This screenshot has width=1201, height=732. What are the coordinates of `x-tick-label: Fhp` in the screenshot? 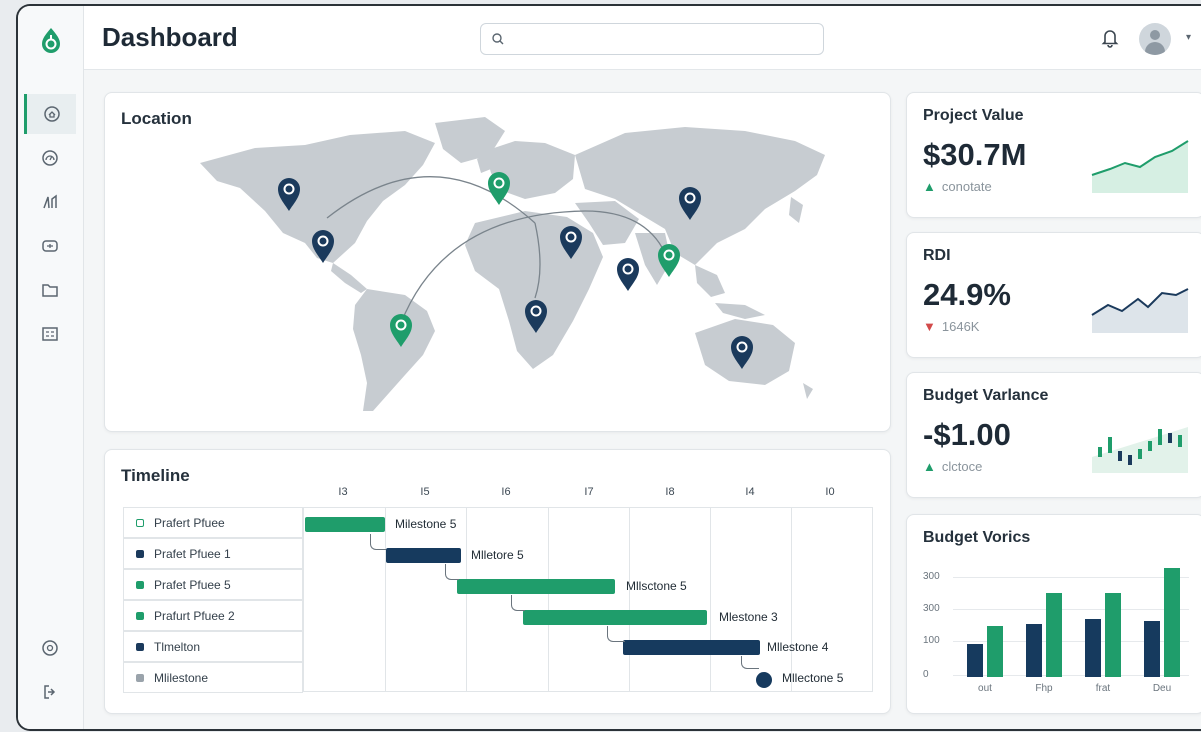 It's located at (1044, 688).